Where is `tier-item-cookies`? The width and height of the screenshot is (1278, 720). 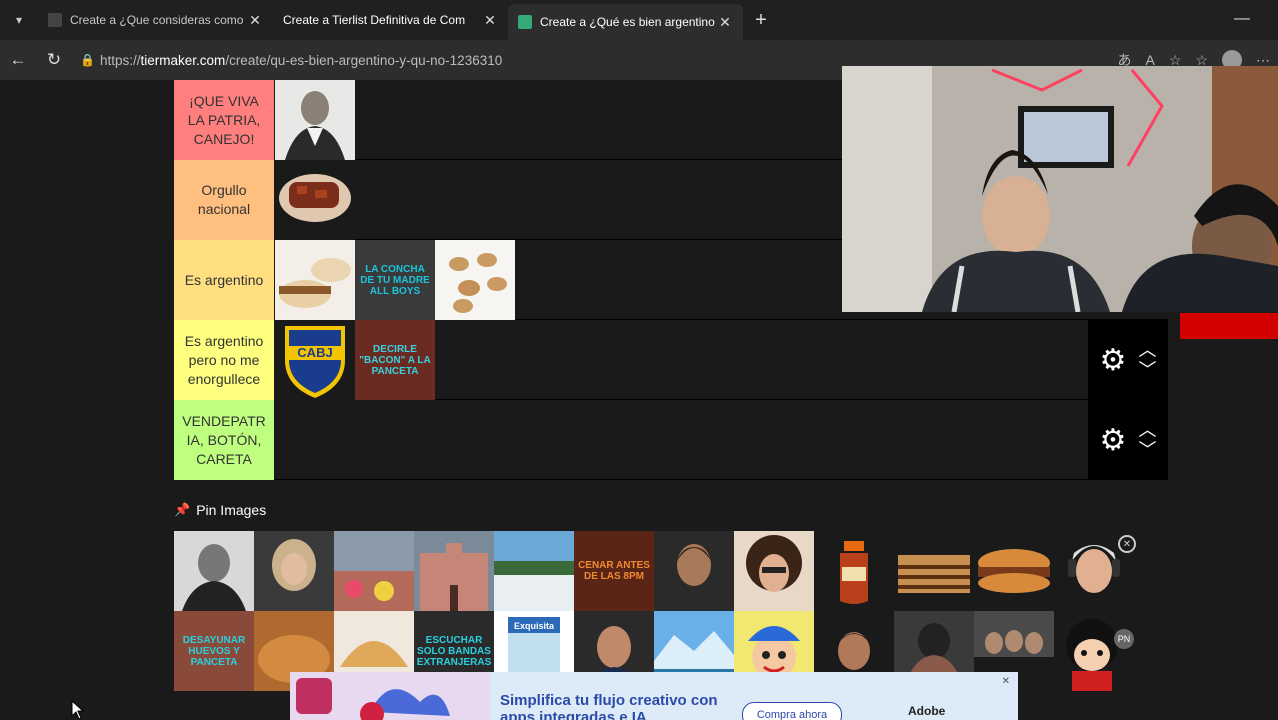
tier-item-cookies is located at coordinates (475, 280).